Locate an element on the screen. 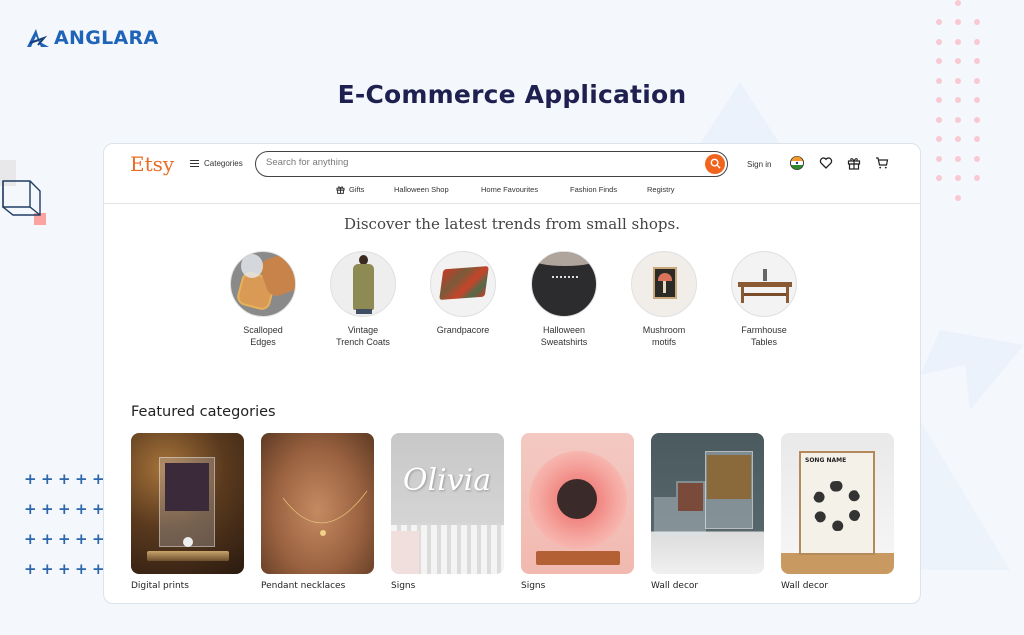  featured-image: Olivia is located at coordinates (447, 503).